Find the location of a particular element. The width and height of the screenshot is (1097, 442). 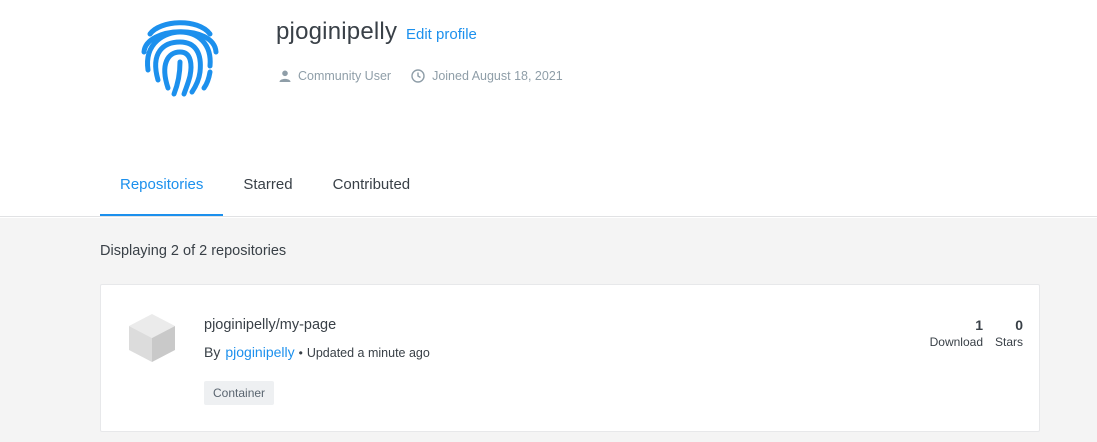

profile-username: pjoginipelly is located at coordinates (337, 31).